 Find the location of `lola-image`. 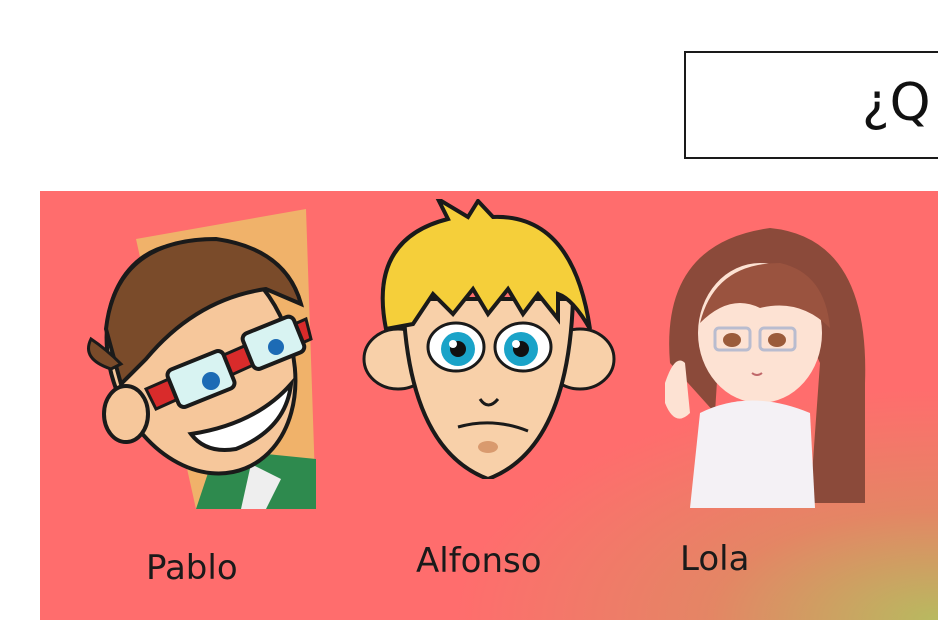

lola-image is located at coordinates (765, 368).